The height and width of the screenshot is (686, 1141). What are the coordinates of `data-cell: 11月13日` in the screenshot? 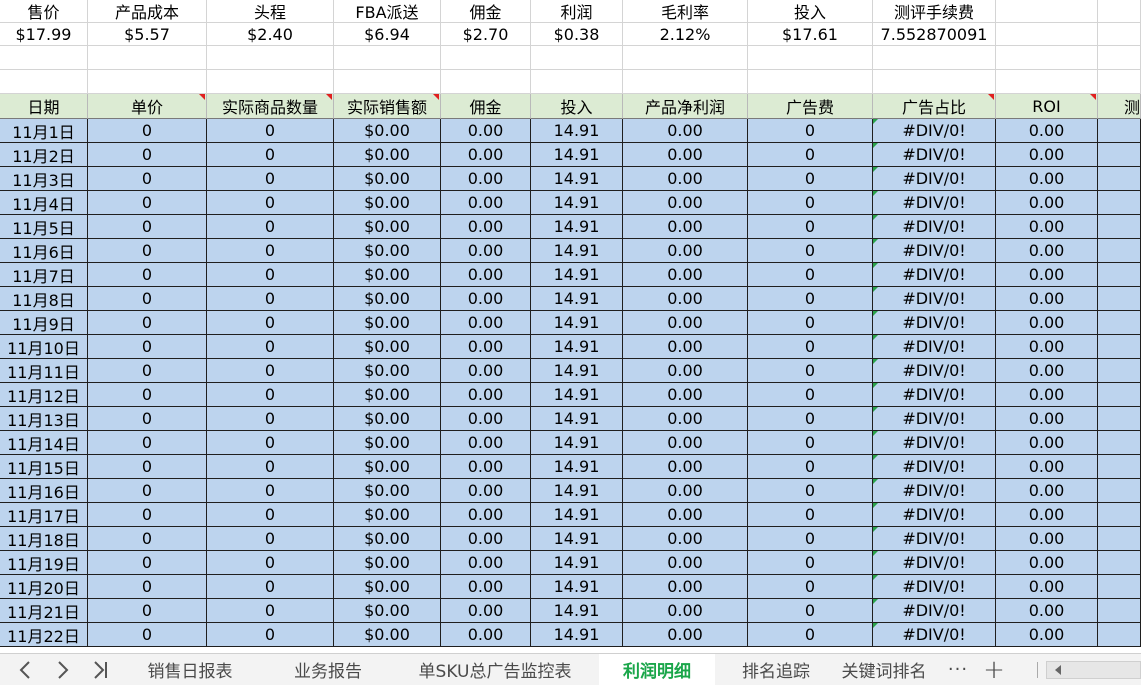 It's located at (44, 419).